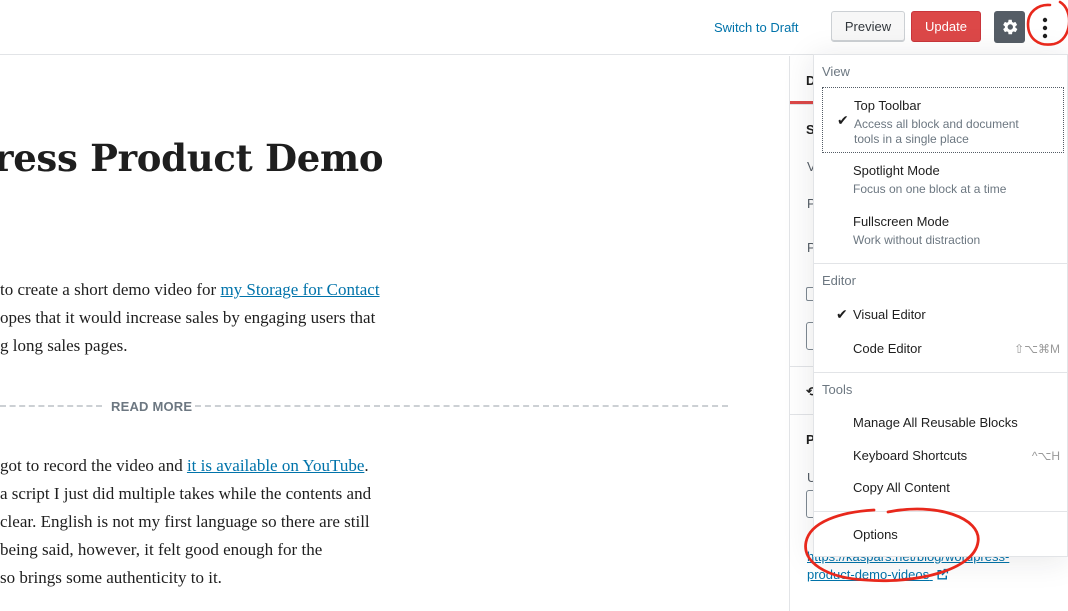 The width and height of the screenshot is (1068, 611). What do you see at coordinates (756, 28) in the screenshot?
I see `switch-to-draft-button: Switch to Draft` at bounding box center [756, 28].